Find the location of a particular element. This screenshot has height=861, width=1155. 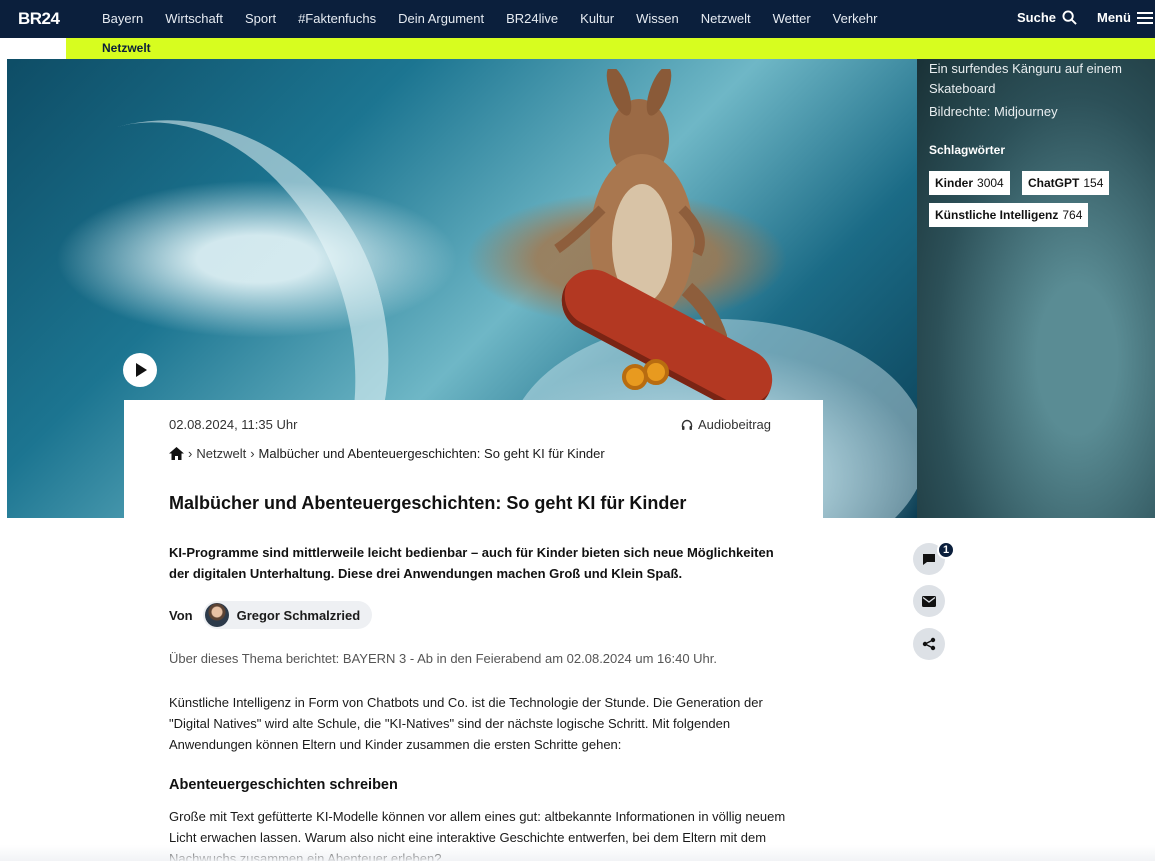

tag-name: Kinder is located at coordinates (954, 183).